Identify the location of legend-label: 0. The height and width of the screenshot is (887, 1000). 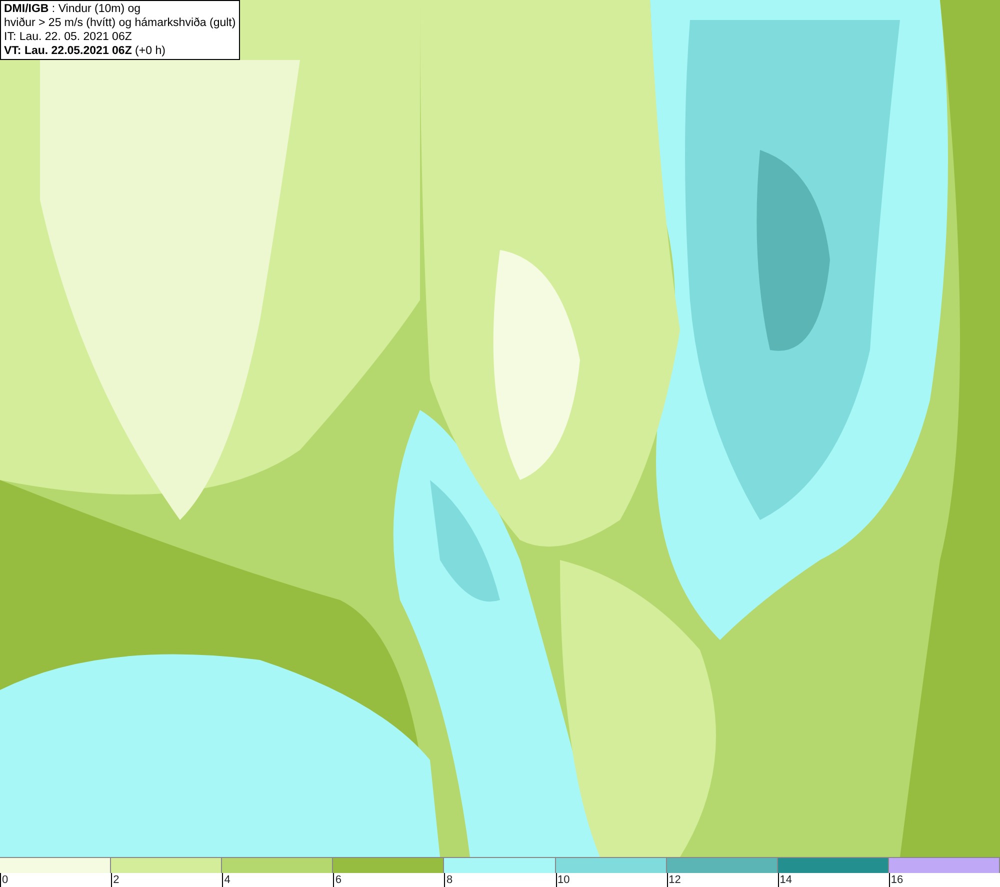
(56, 880).